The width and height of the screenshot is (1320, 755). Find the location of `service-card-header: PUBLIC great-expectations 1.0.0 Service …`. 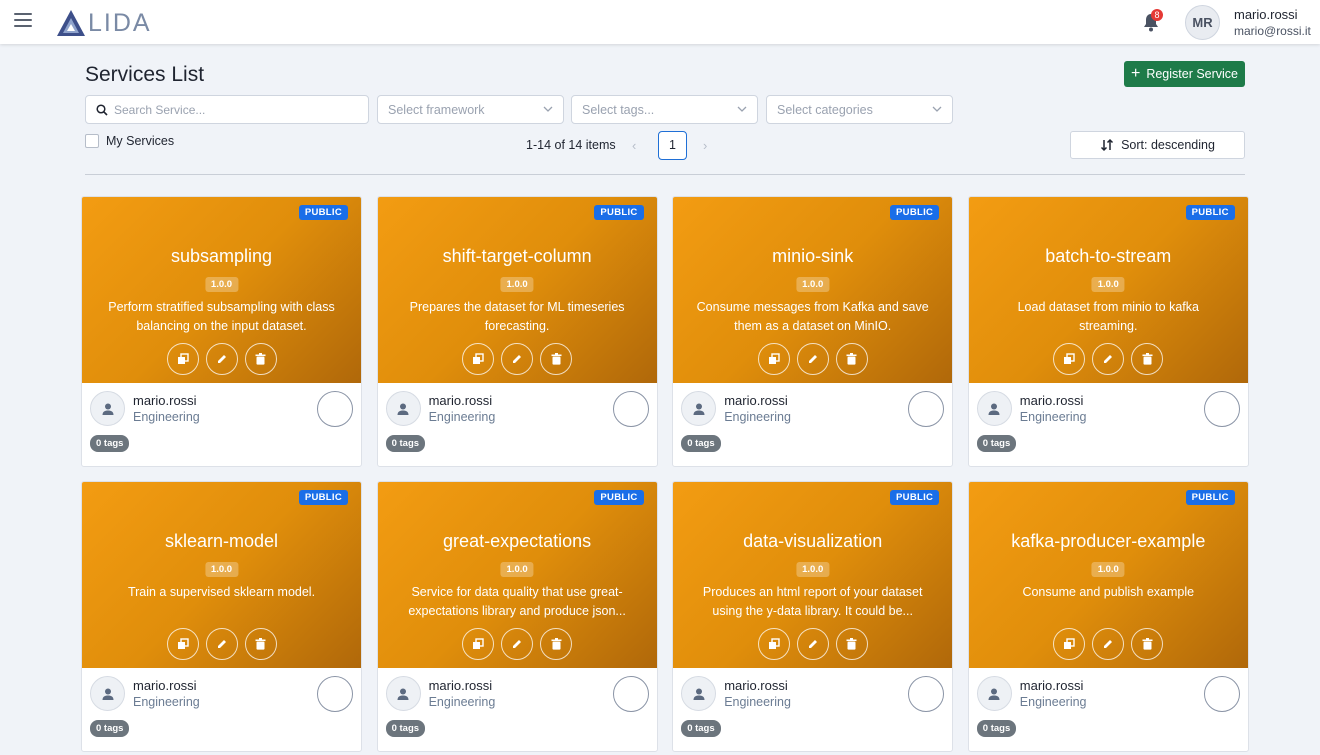

service-card-header: PUBLIC great-expectations 1.0.0 Service … is located at coordinates (517, 575).